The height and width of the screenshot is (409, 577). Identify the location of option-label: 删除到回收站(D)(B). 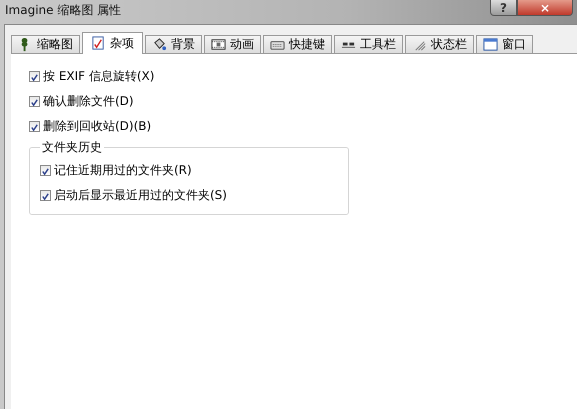
(97, 126).